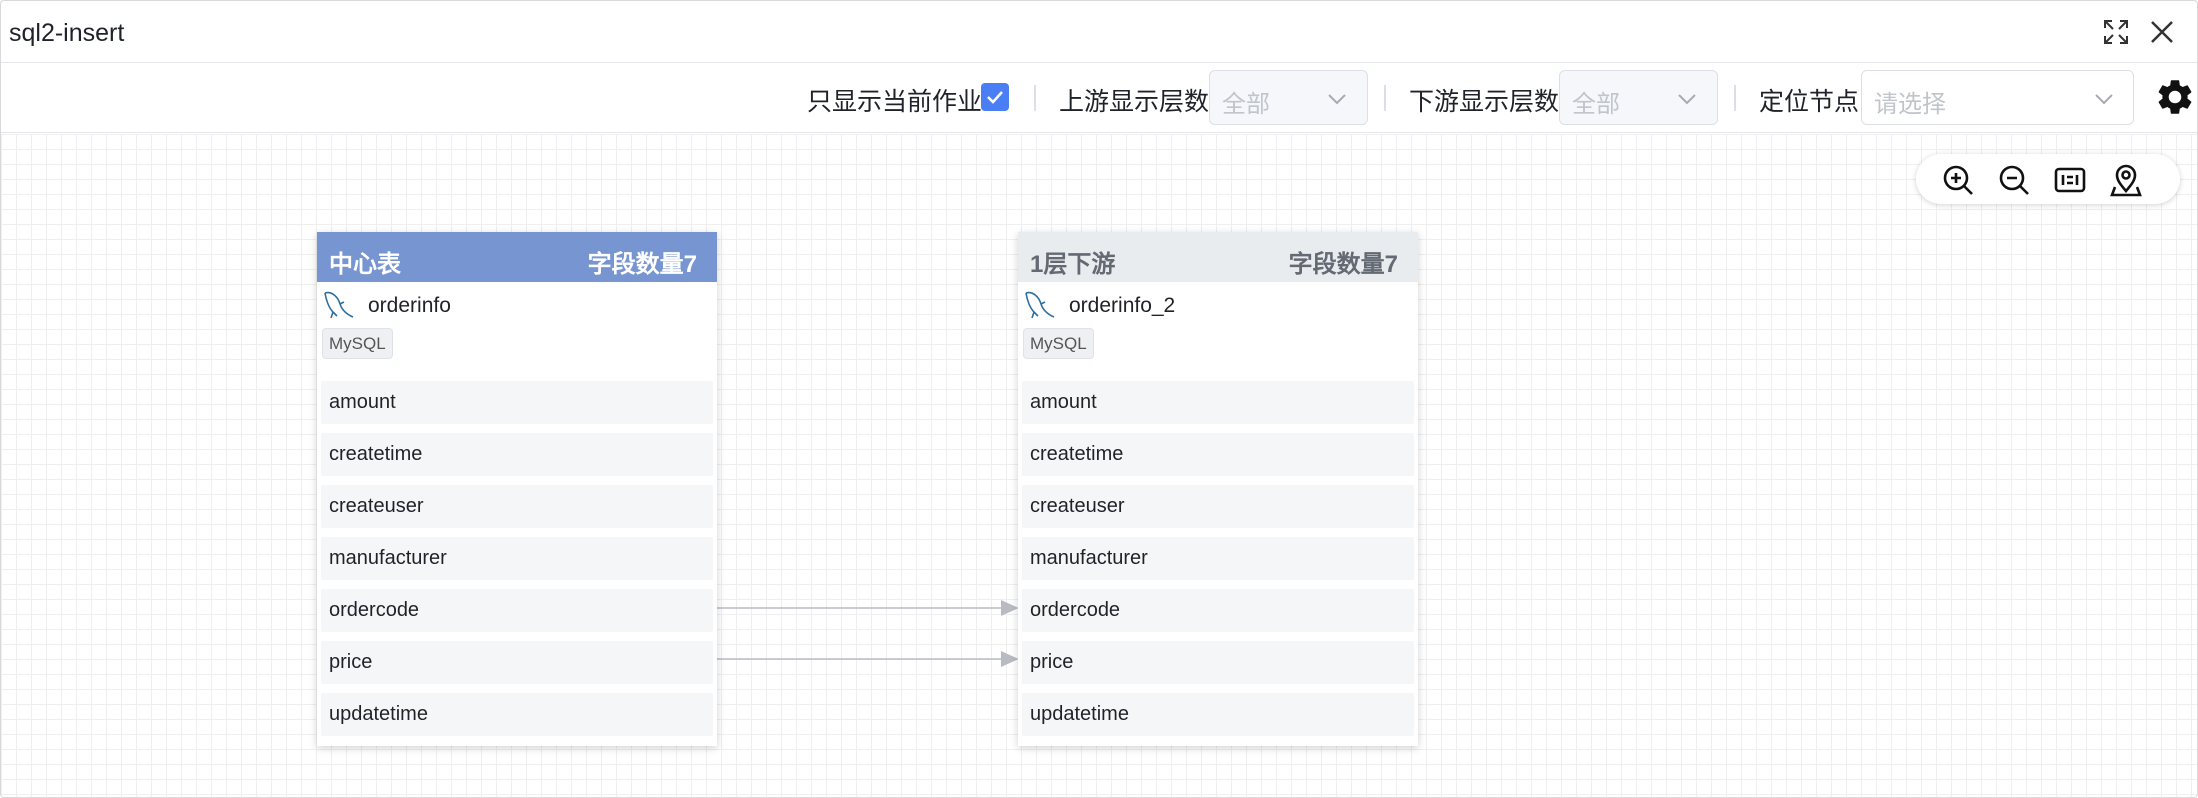  I want to click on downstream-value: 全部, so click(1596, 104).